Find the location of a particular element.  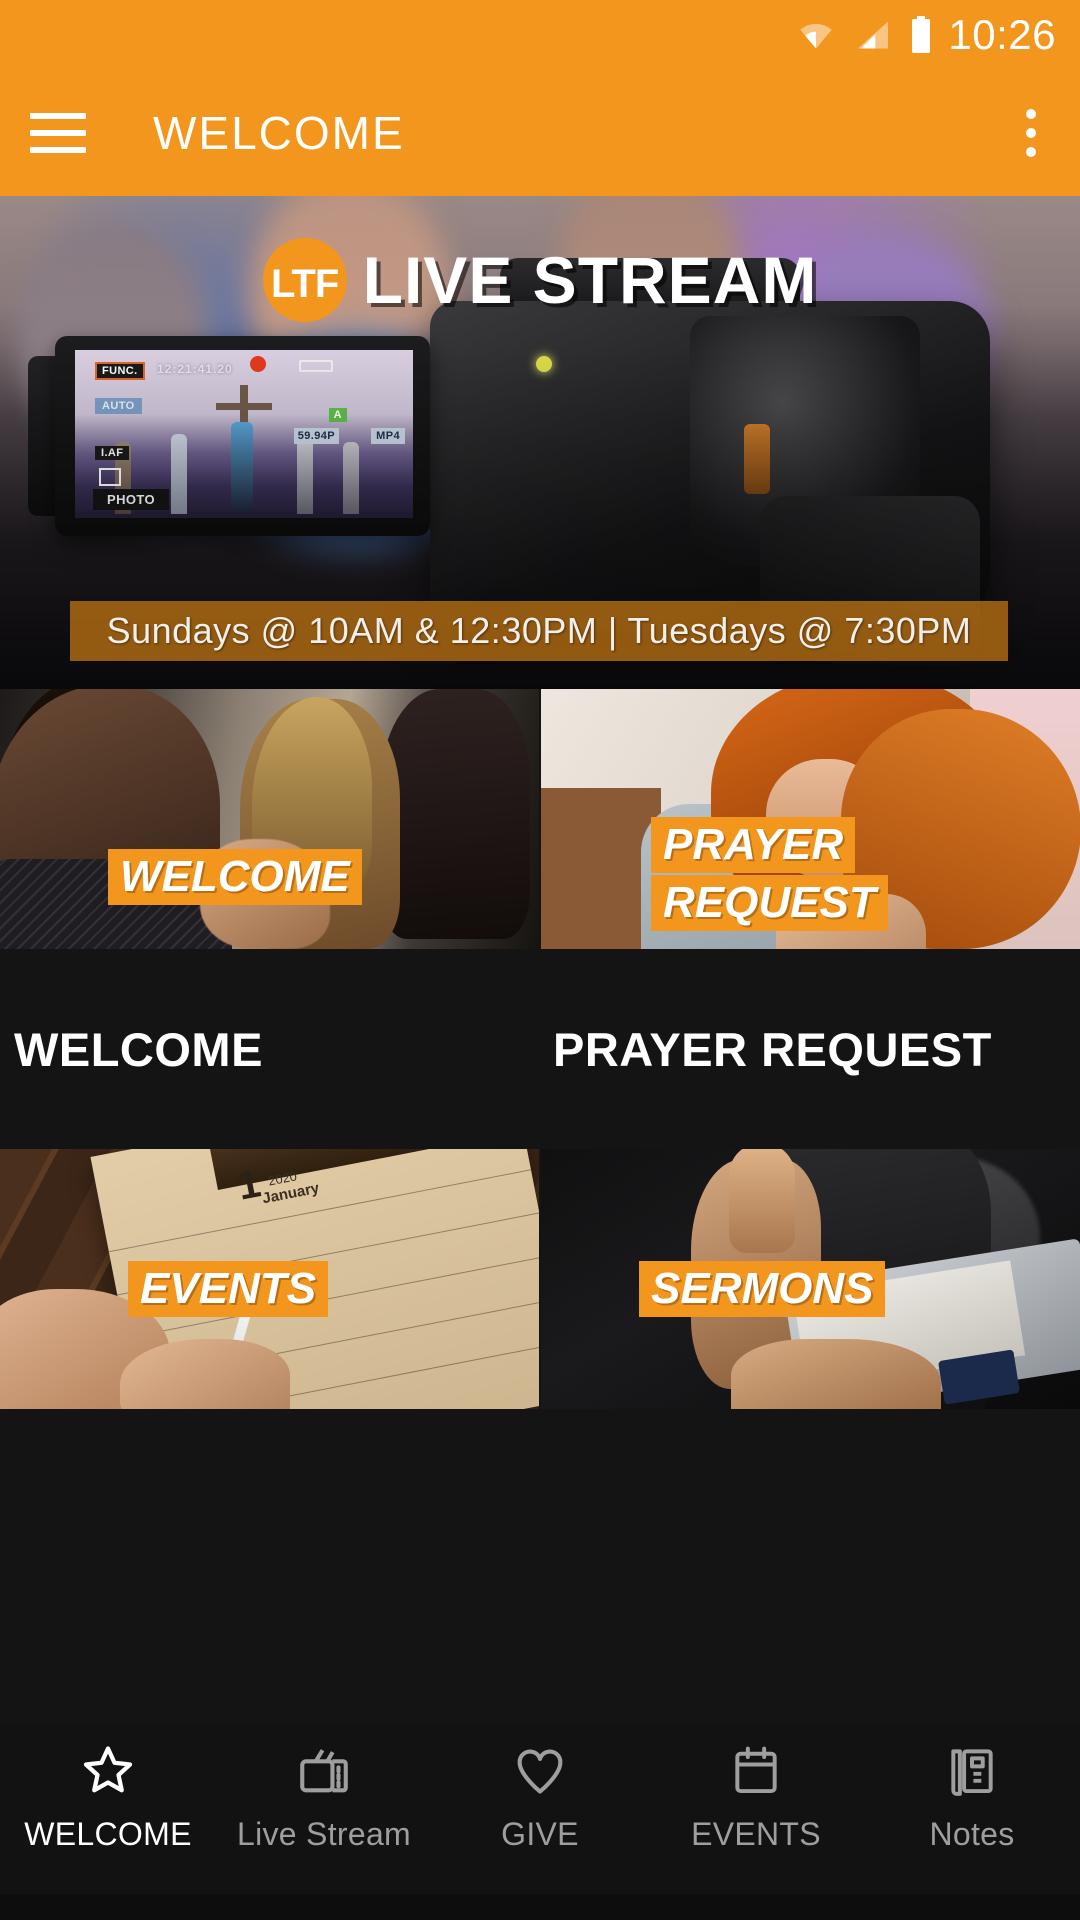

nav-label-live-stream: Live Stream is located at coordinates (324, 1834).